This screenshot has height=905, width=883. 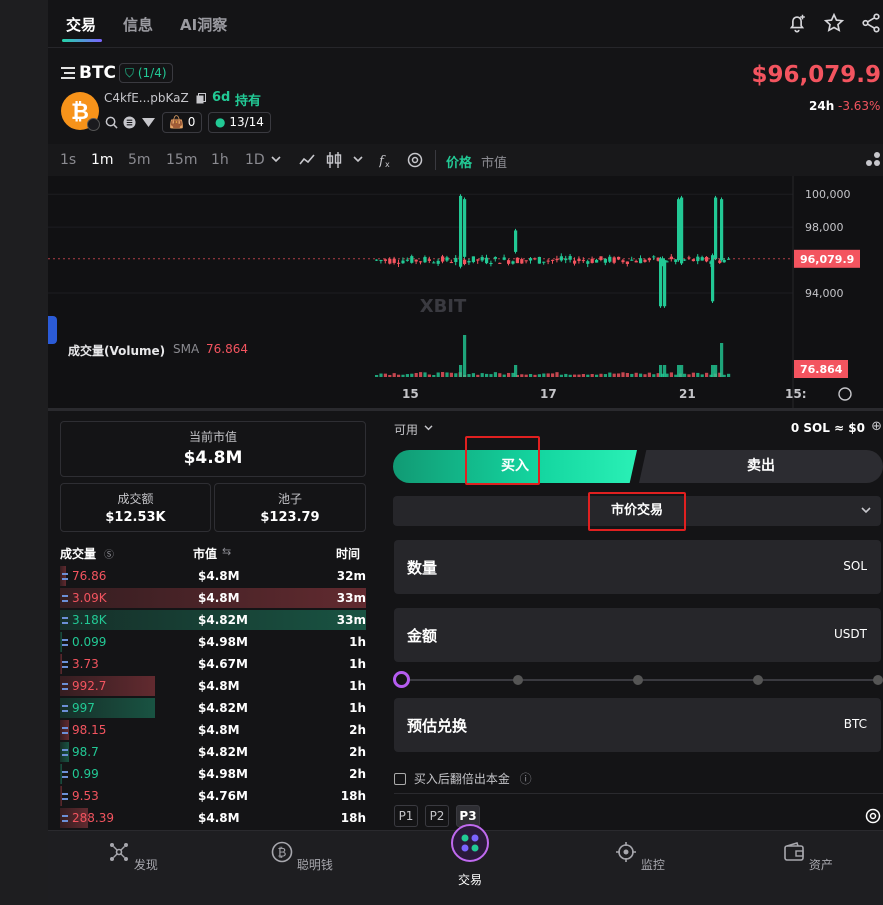 What do you see at coordinates (307, 160) in the screenshot?
I see `line-chart-icon` at bounding box center [307, 160].